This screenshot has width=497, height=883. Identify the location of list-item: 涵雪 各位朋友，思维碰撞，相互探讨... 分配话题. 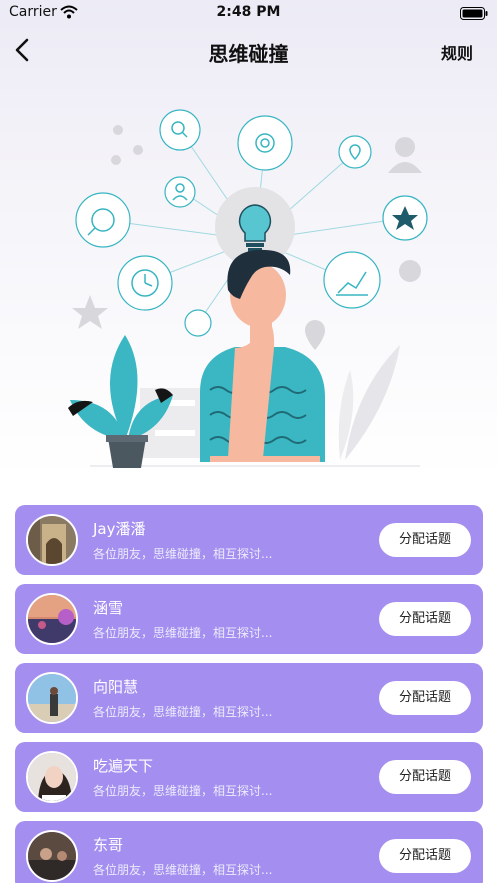
(249, 619).